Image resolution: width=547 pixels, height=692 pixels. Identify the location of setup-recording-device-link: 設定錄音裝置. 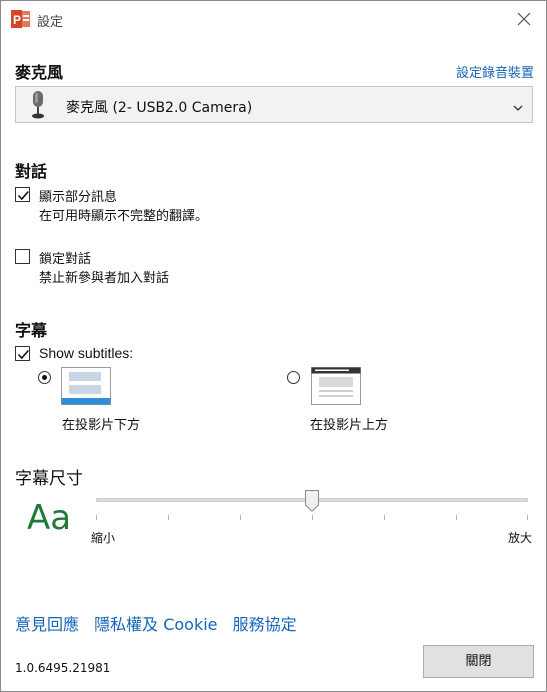
(495, 71).